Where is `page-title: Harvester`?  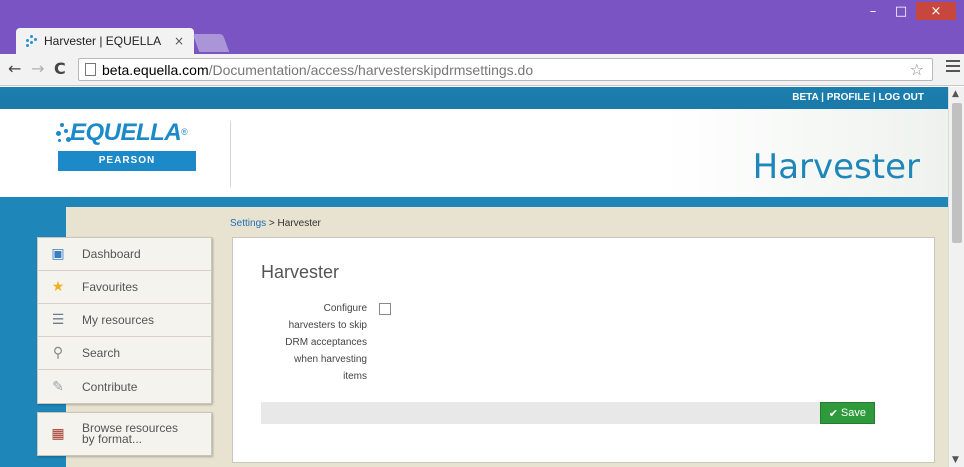 page-title: Harvester is located at coordinates (300, 272).